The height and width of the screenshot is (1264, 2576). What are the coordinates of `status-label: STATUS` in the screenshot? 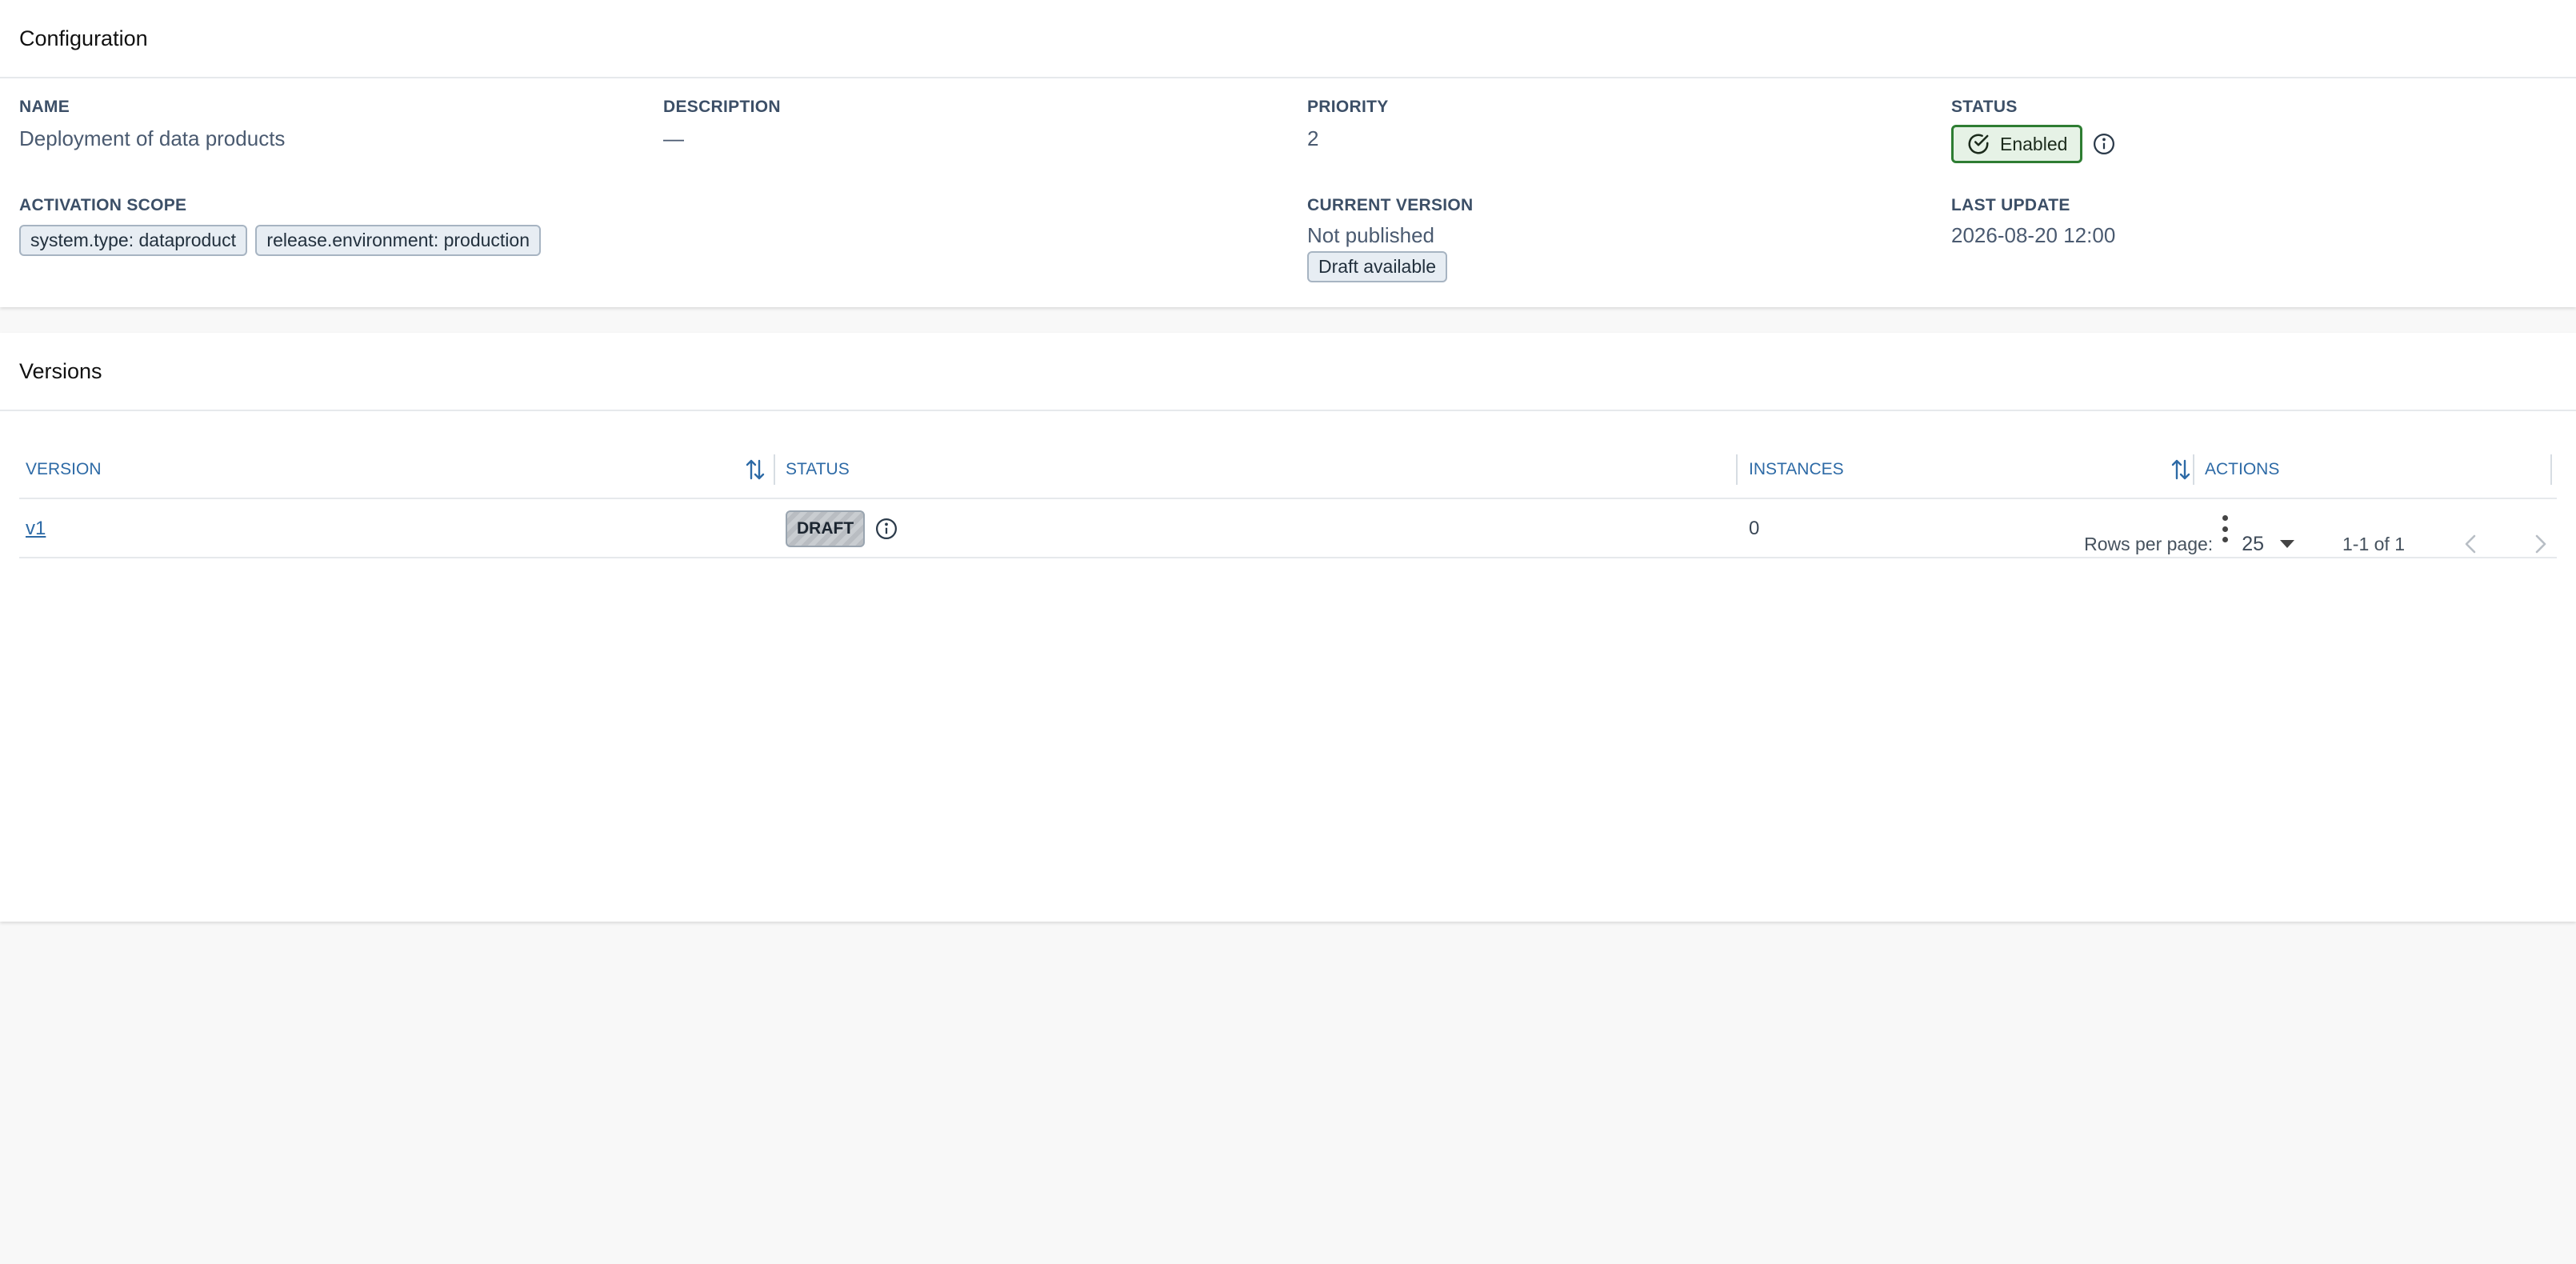 It's located at (1984, 107).